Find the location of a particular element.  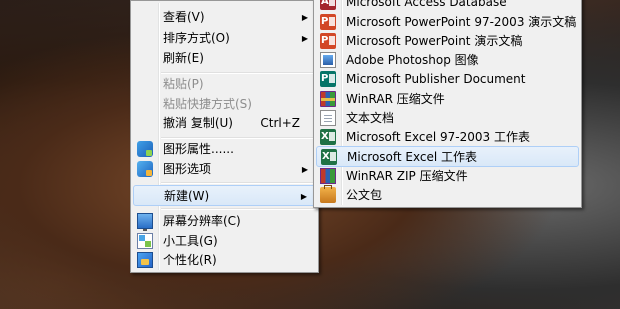

menu-item-screen-resolution-label: 屏幕分辨率(C) is located at coordinates (202, 221).